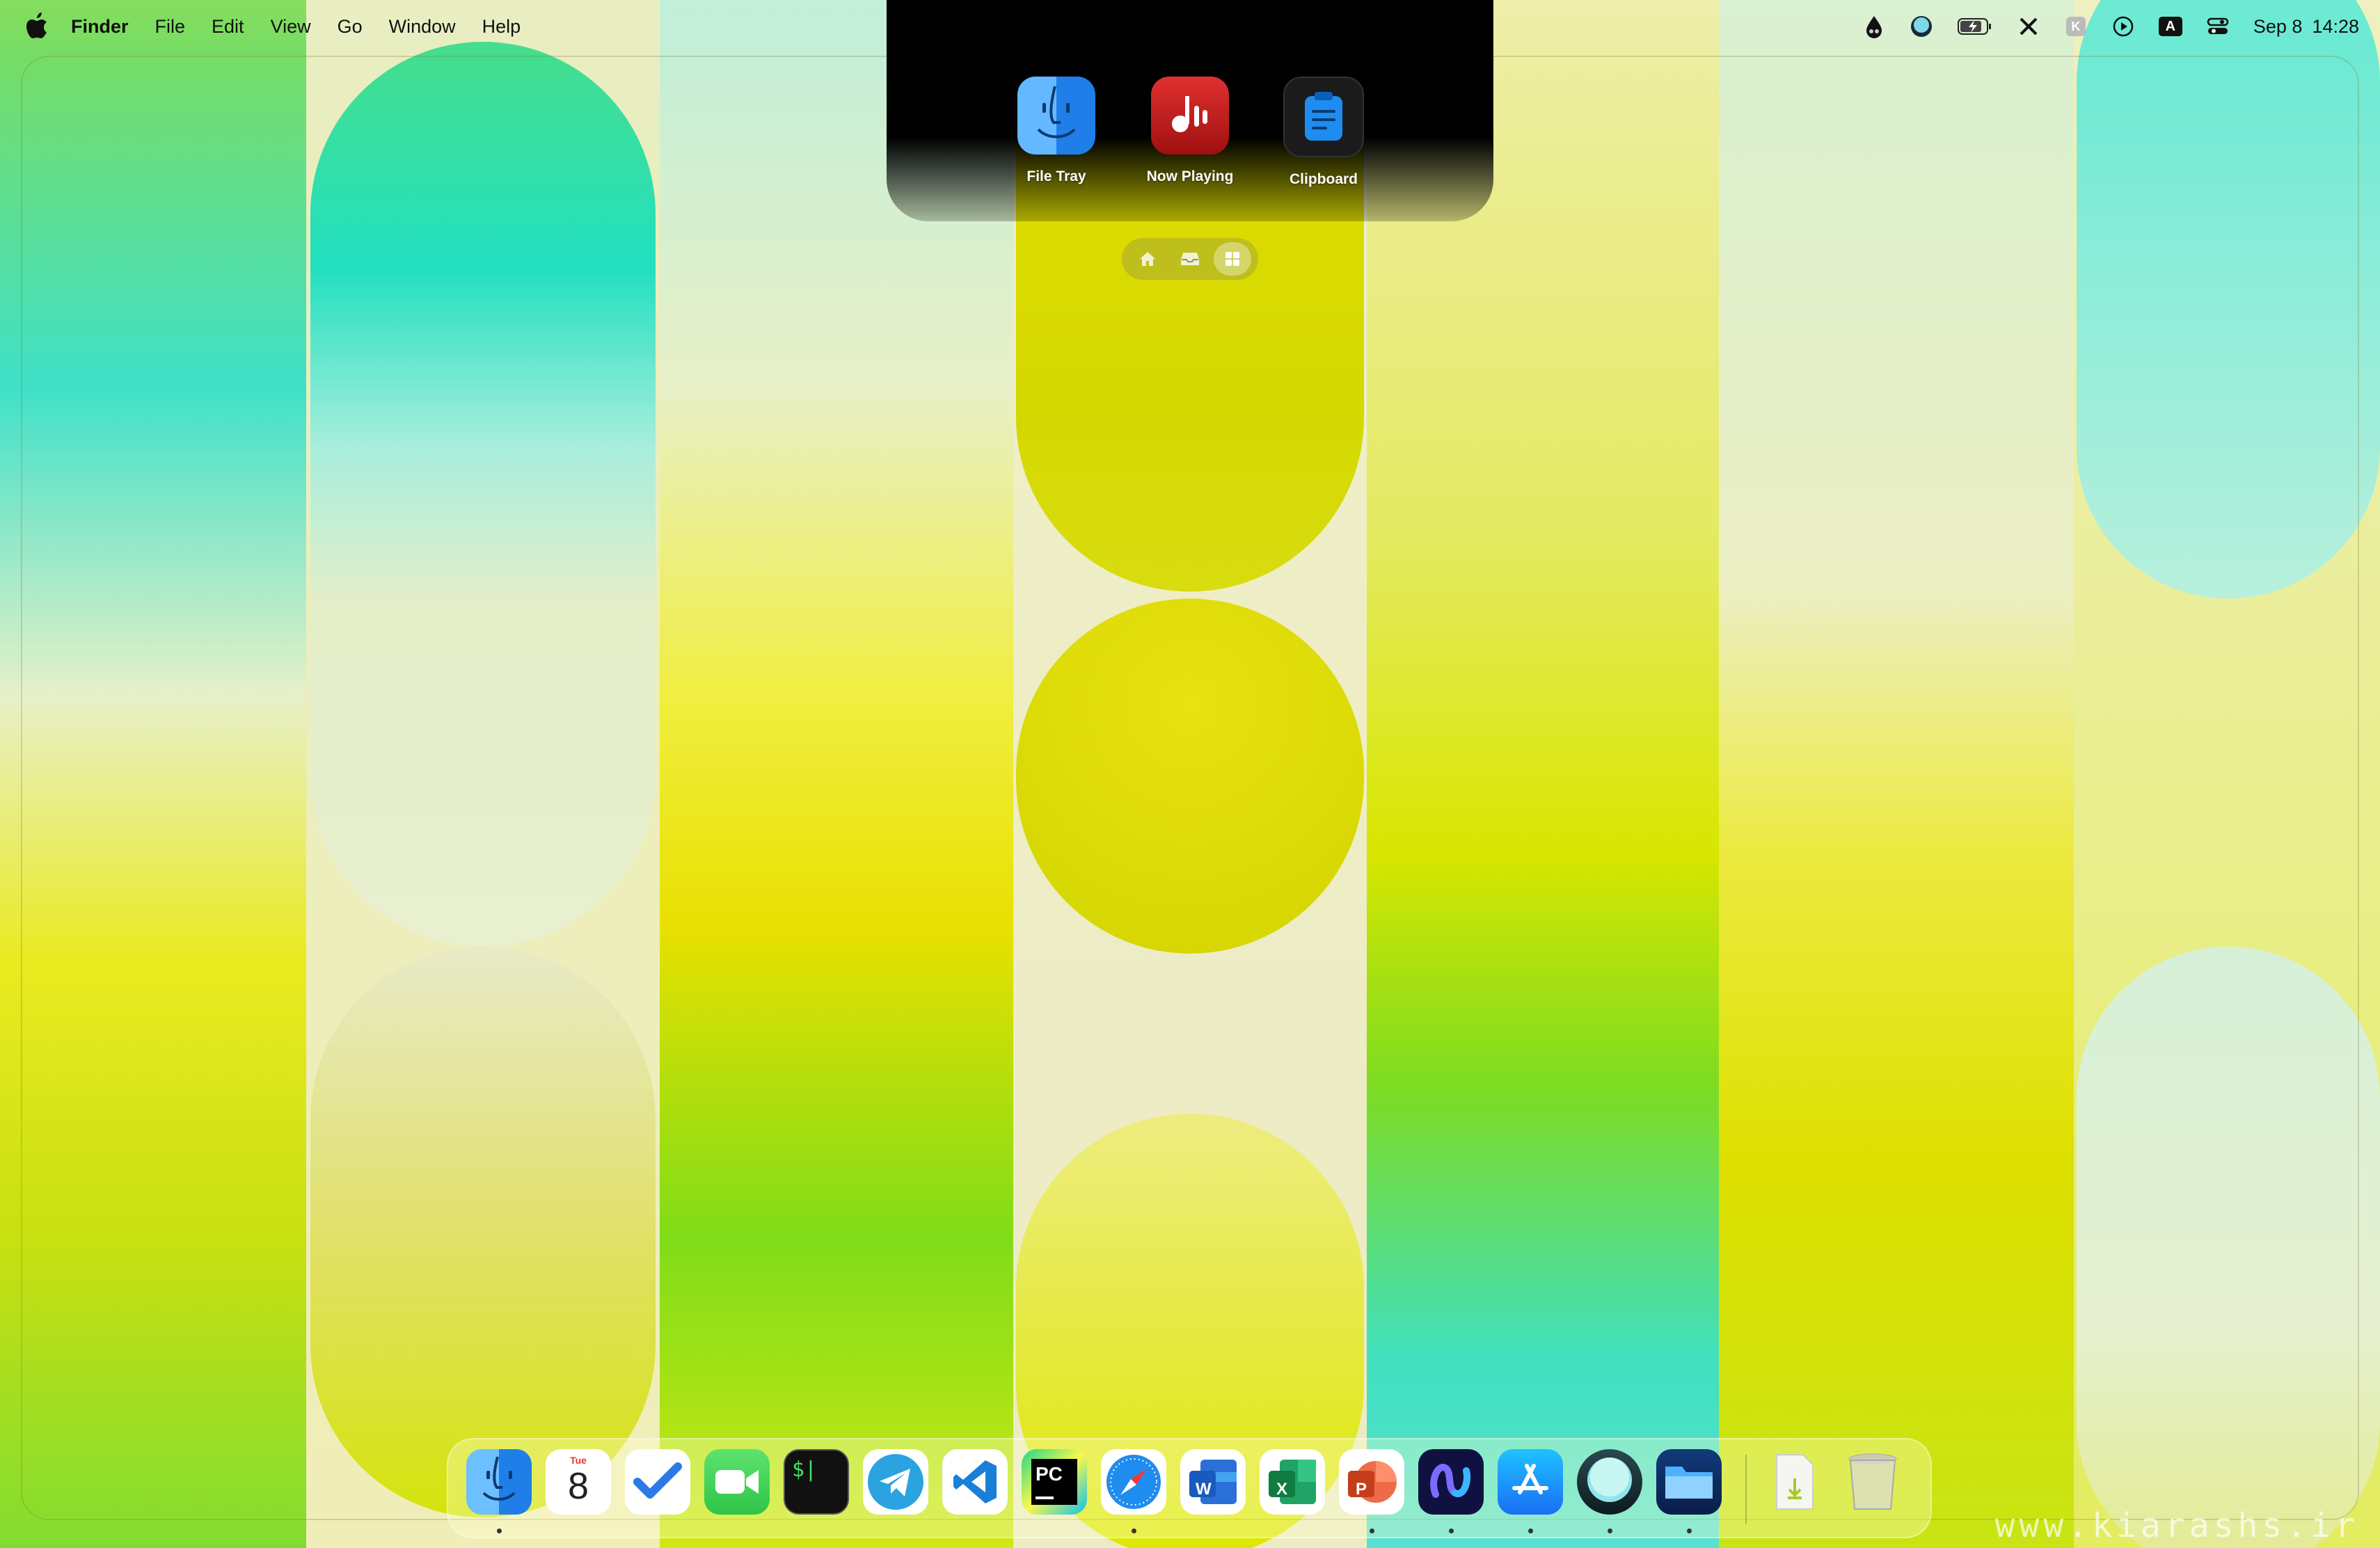  I want to click on dock-separator, so click(1746, 1489).